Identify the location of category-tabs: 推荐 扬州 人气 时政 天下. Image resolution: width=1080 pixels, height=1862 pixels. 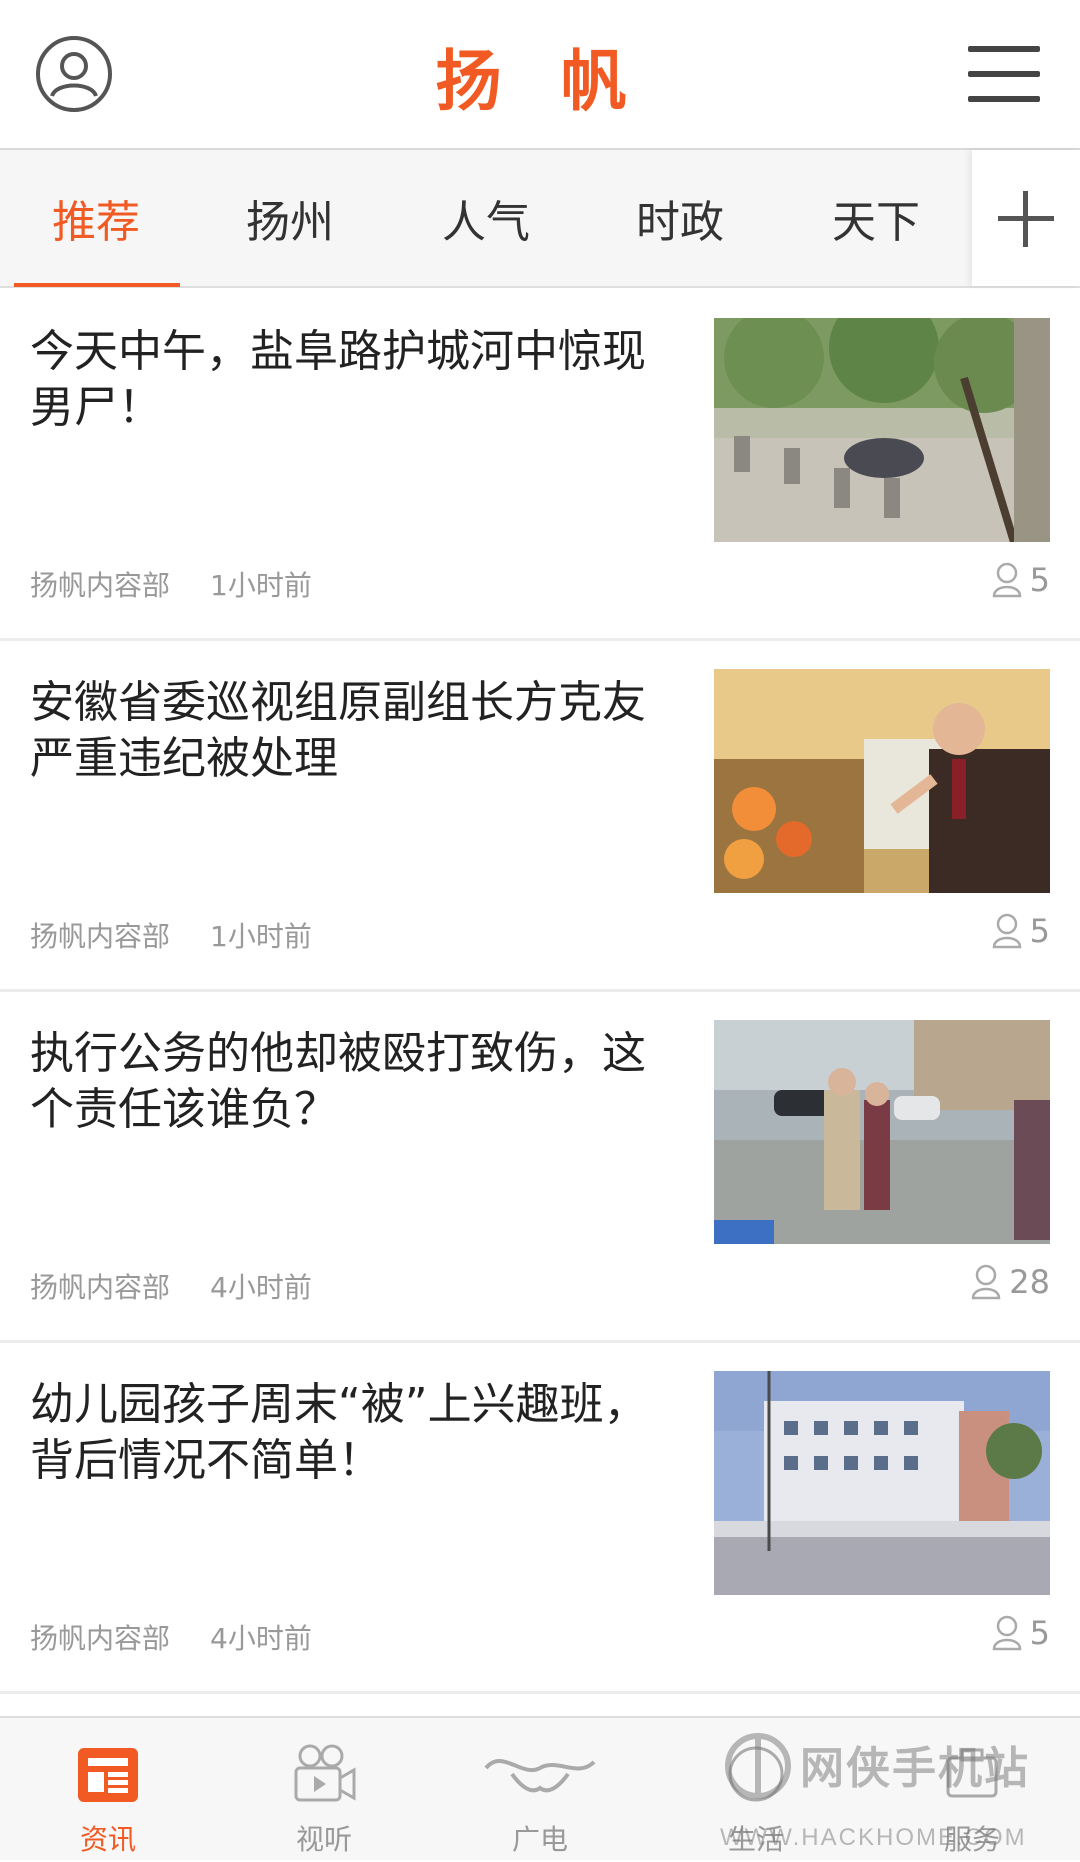
(540, 219).